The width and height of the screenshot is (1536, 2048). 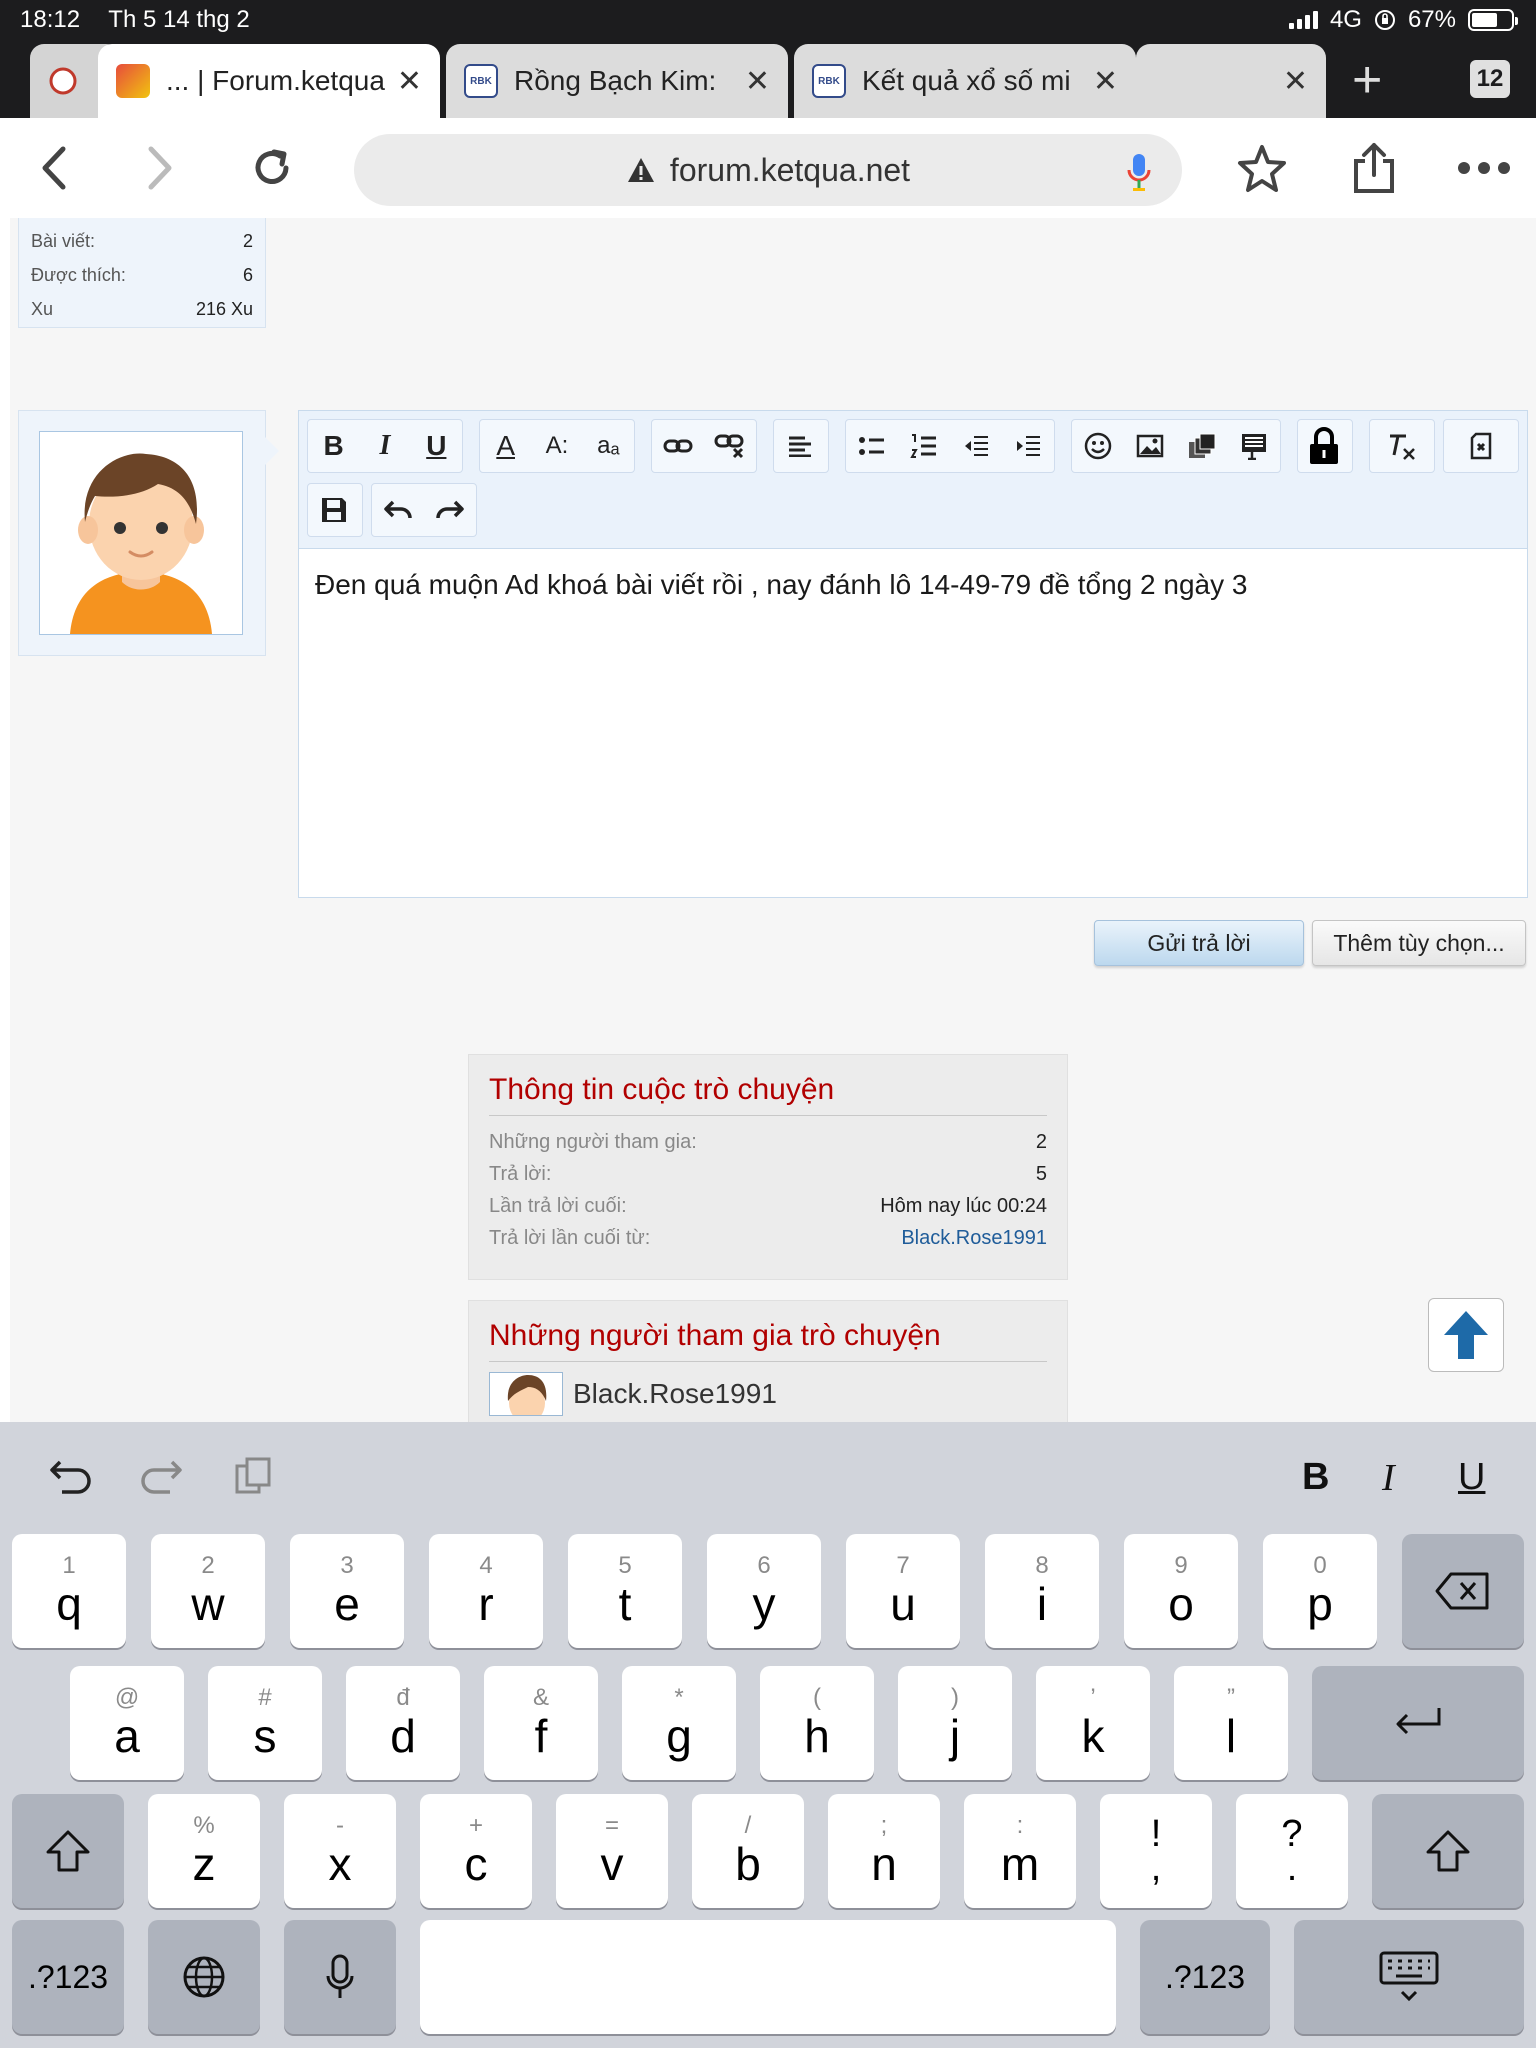 What do you see at coordinates (541, 1723) in the screenshot?
I see `key-f: & f` at bounding box center [541, 1723].